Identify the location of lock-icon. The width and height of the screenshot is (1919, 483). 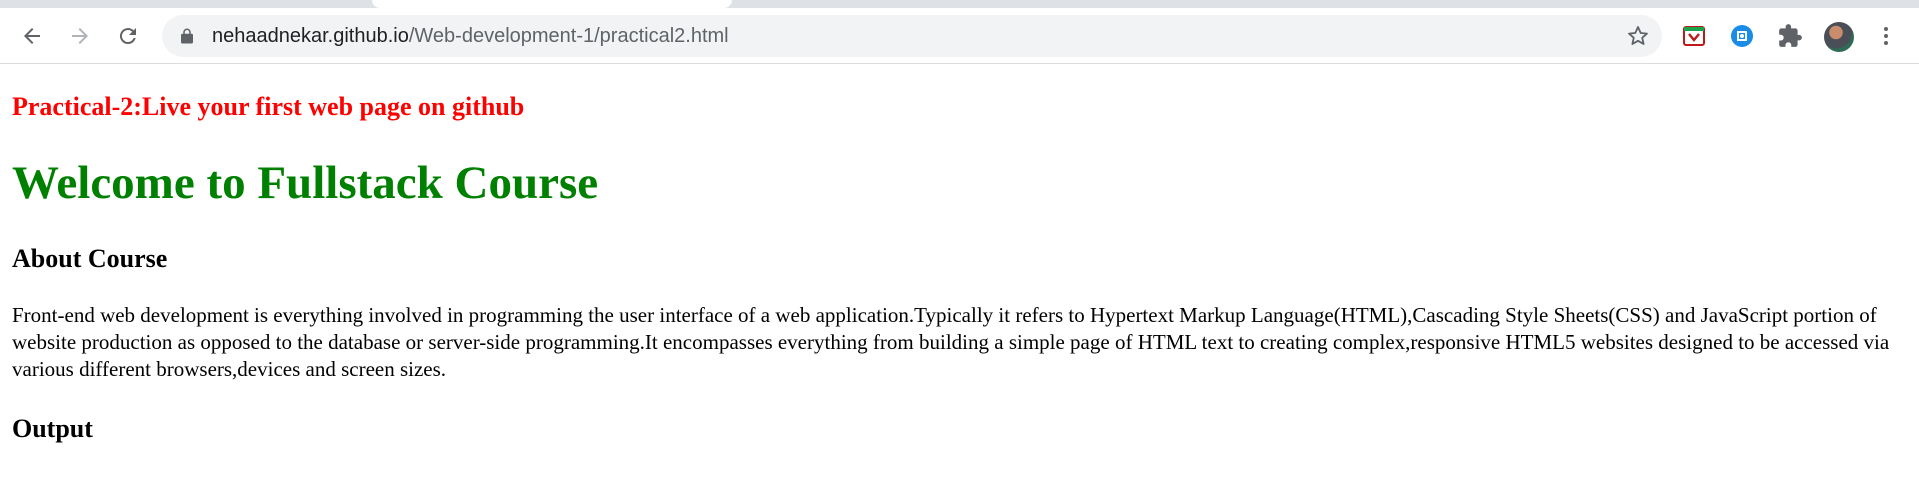
(187, 36).